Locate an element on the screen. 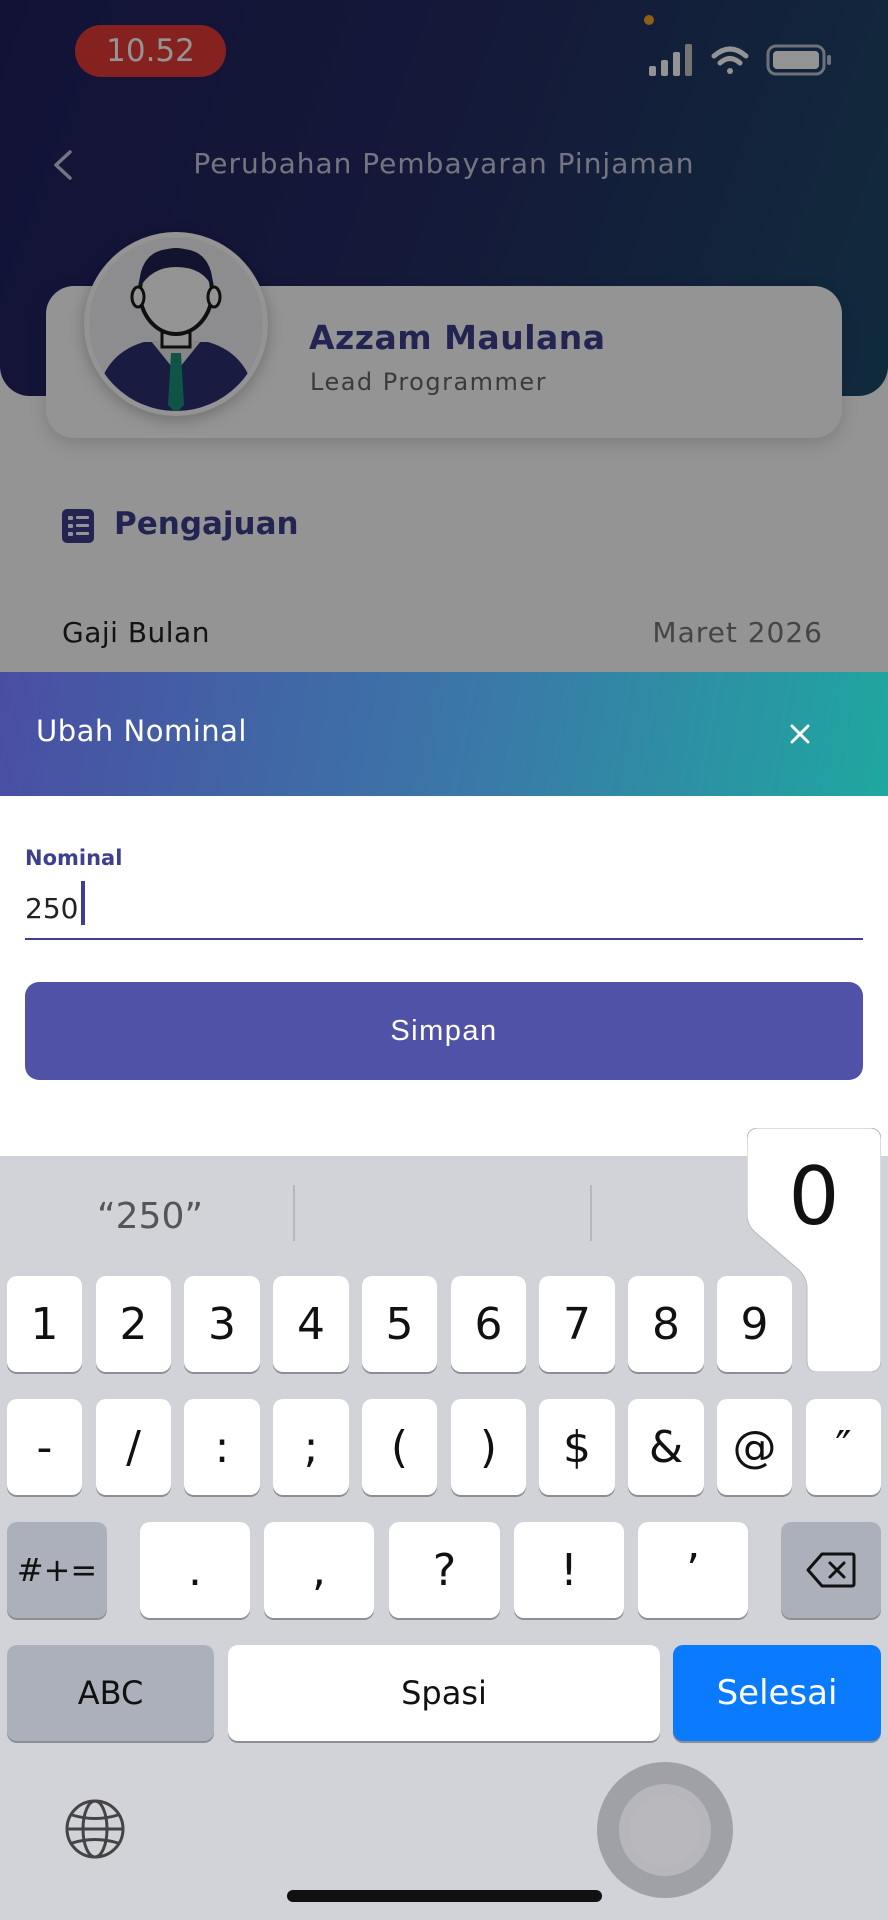 The image size is (888, 1920). key-5: 5 is located at coordinates (399, 1324).